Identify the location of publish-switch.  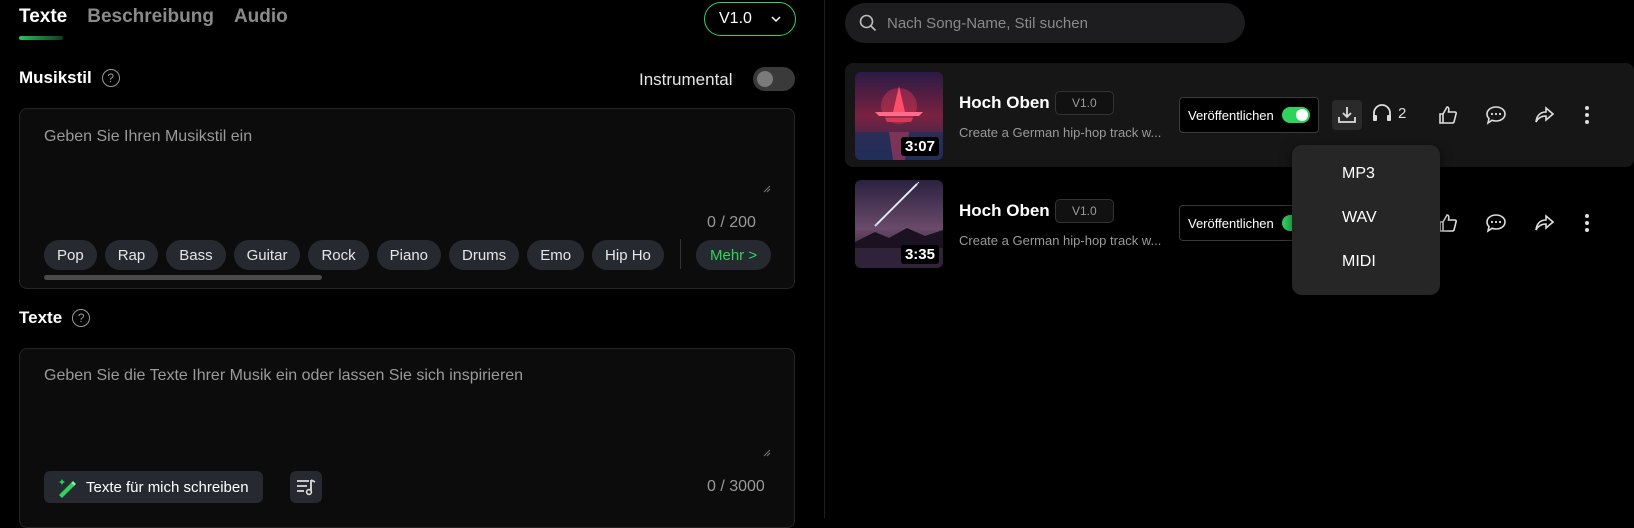
(1295, 115).